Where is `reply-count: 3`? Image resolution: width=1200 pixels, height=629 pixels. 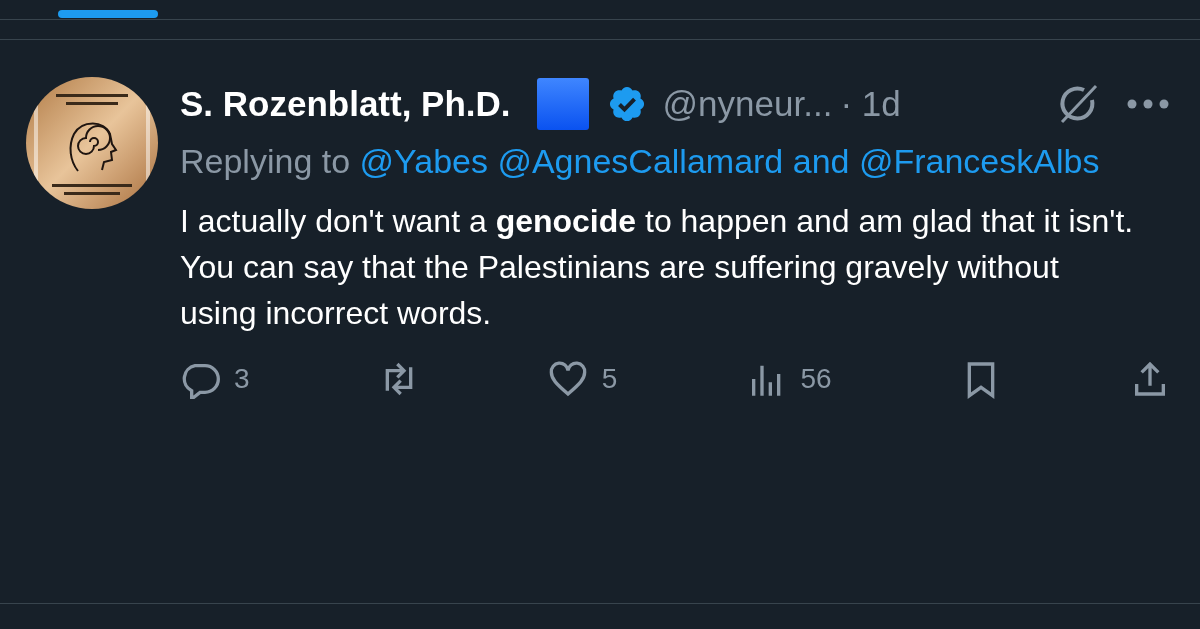 reply-count: 3 is located at coordinates (242, 379).